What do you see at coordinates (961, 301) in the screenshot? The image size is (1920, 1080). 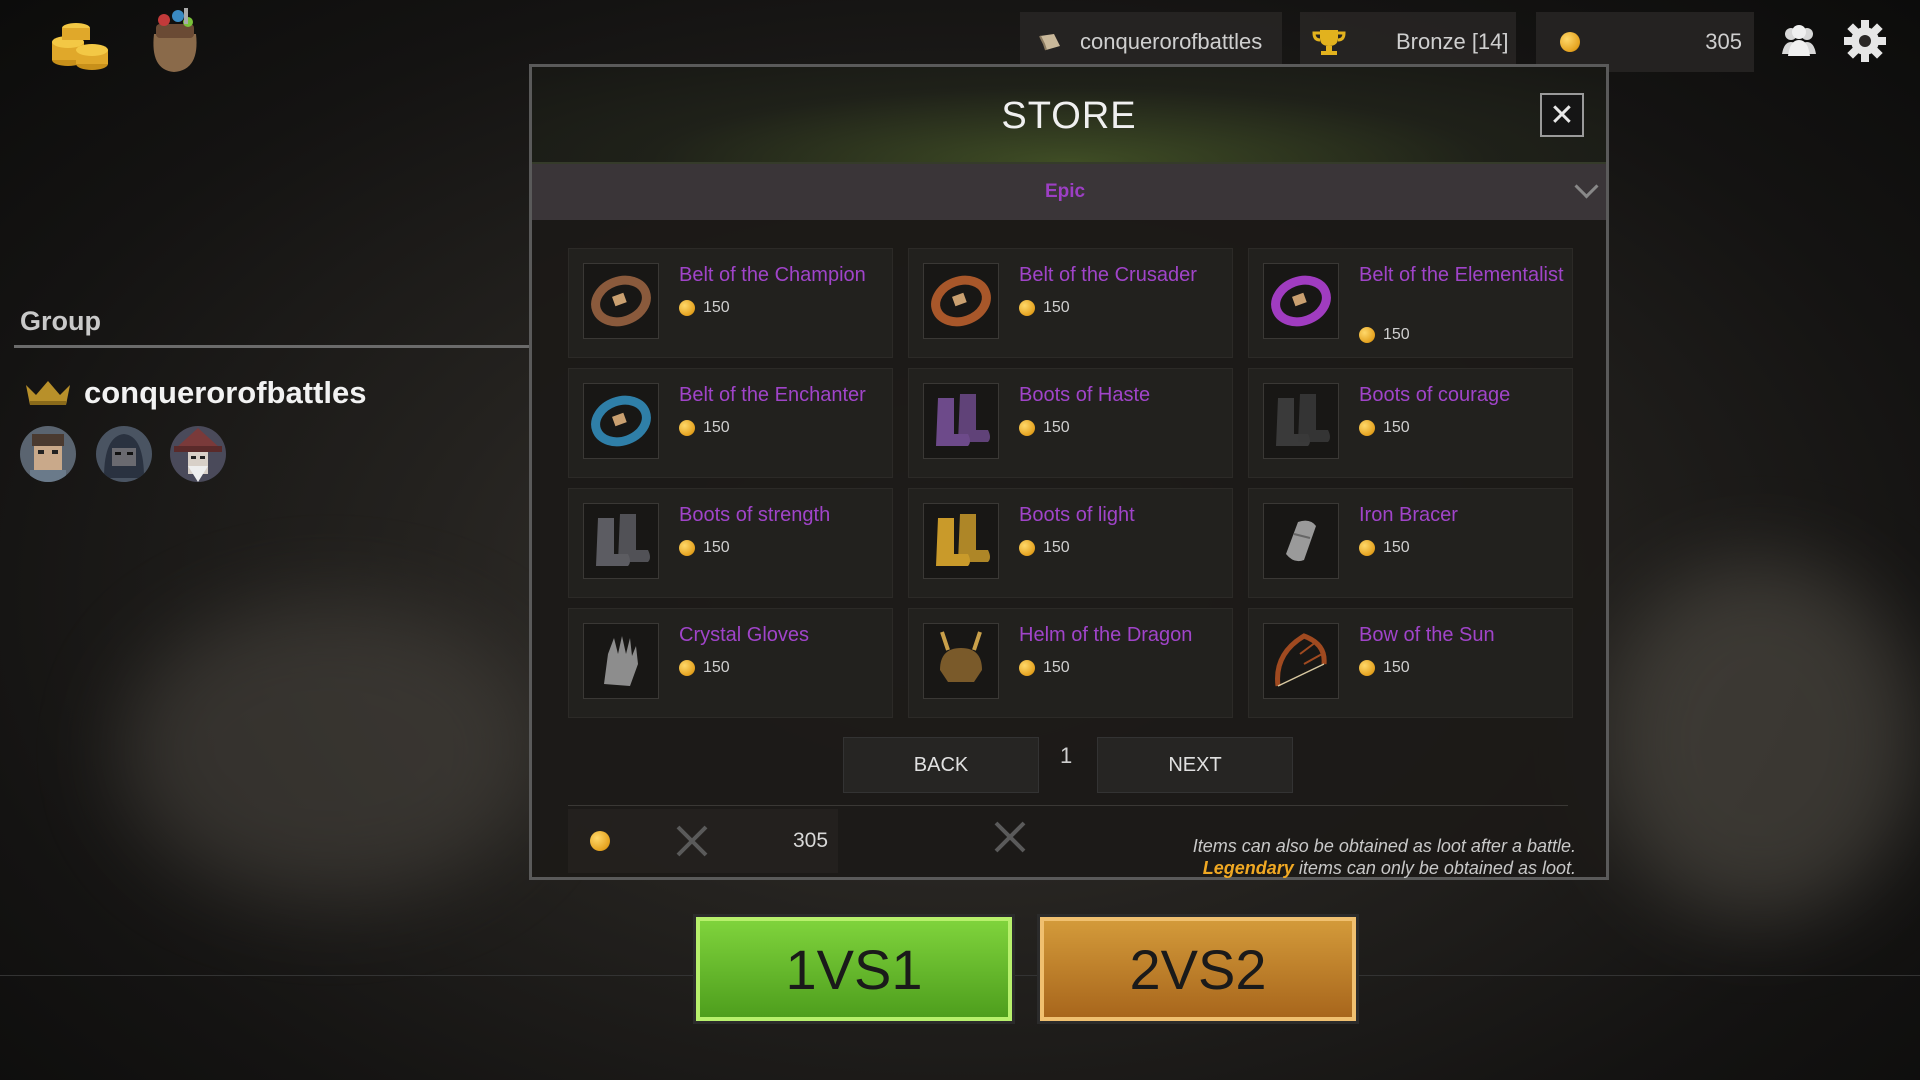 I see `orange-belt-icon` at bounding box center [961, 301].